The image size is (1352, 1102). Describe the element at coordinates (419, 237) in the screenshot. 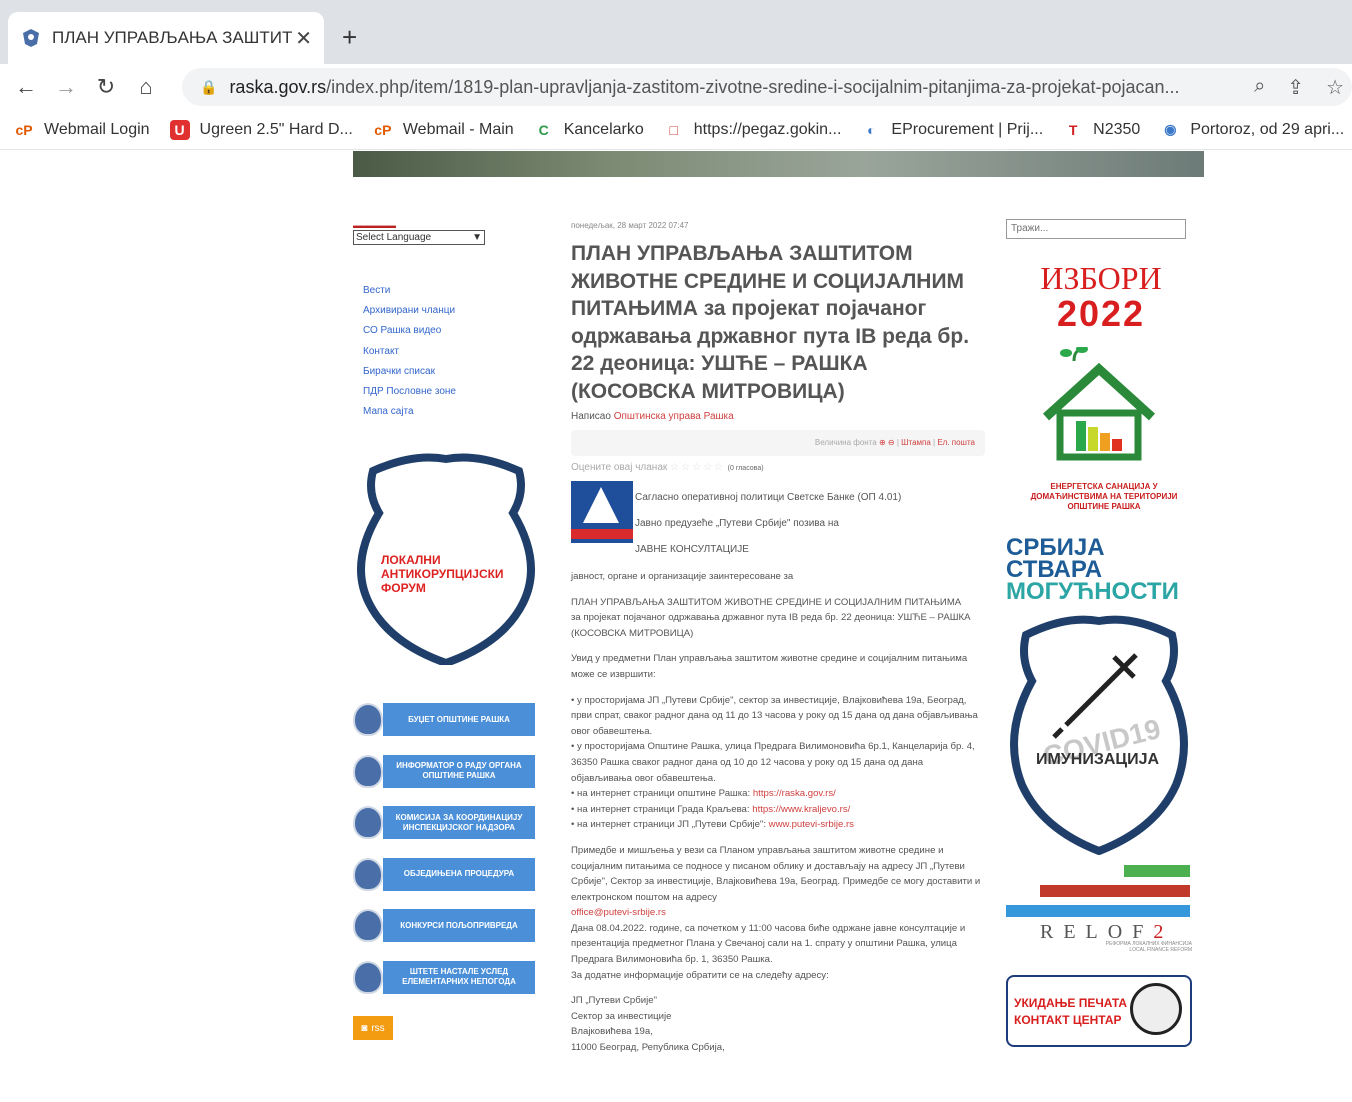

I see `language-select: Select Language ▼` at that location.